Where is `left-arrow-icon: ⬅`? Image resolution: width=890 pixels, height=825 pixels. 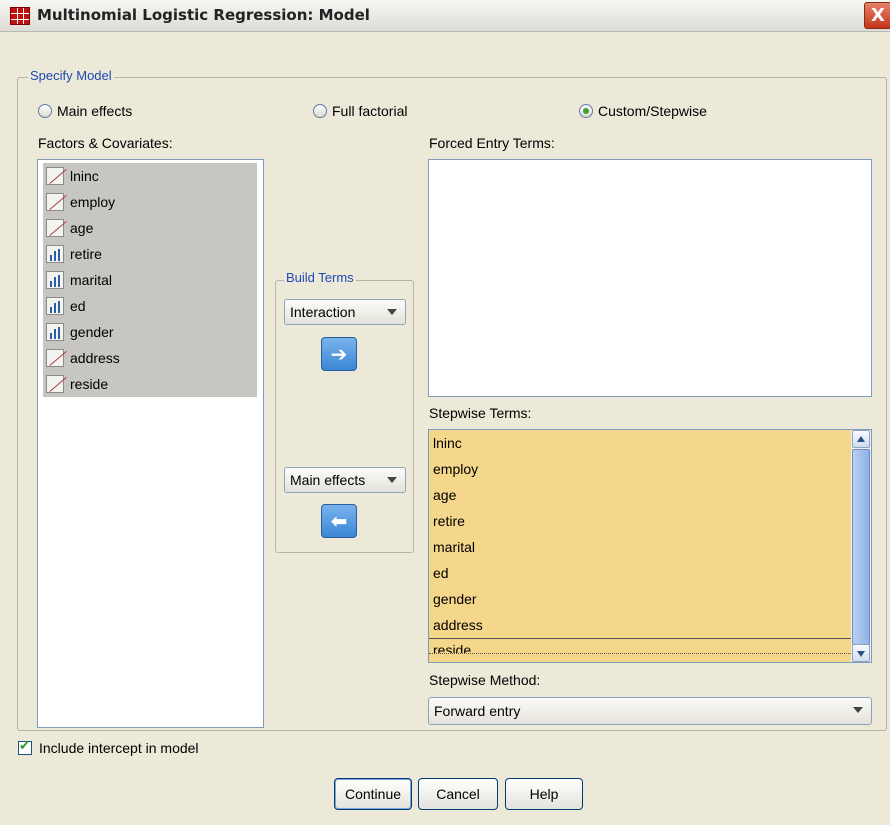 left-arrow-icon: ⬅ is located at coordinates (339, 521).